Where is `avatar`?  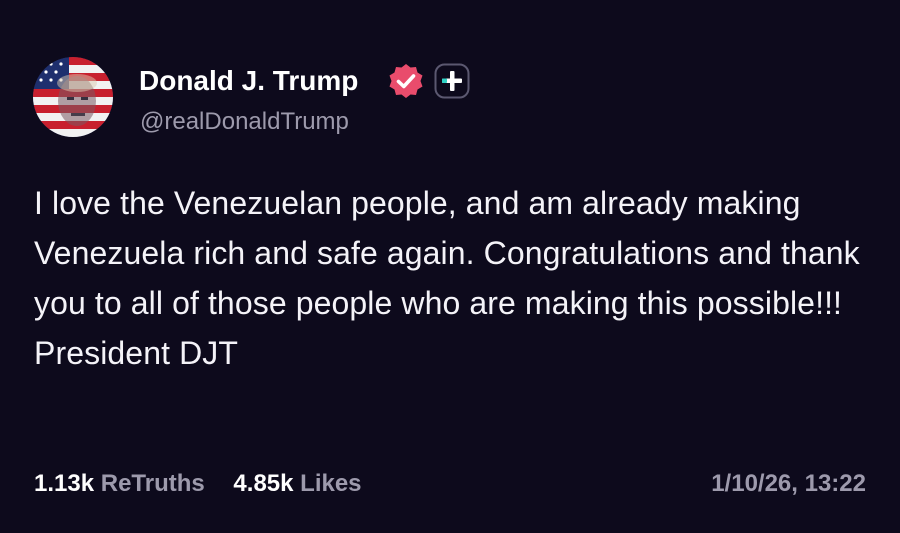
avatar is located at coordinates (73, 97).